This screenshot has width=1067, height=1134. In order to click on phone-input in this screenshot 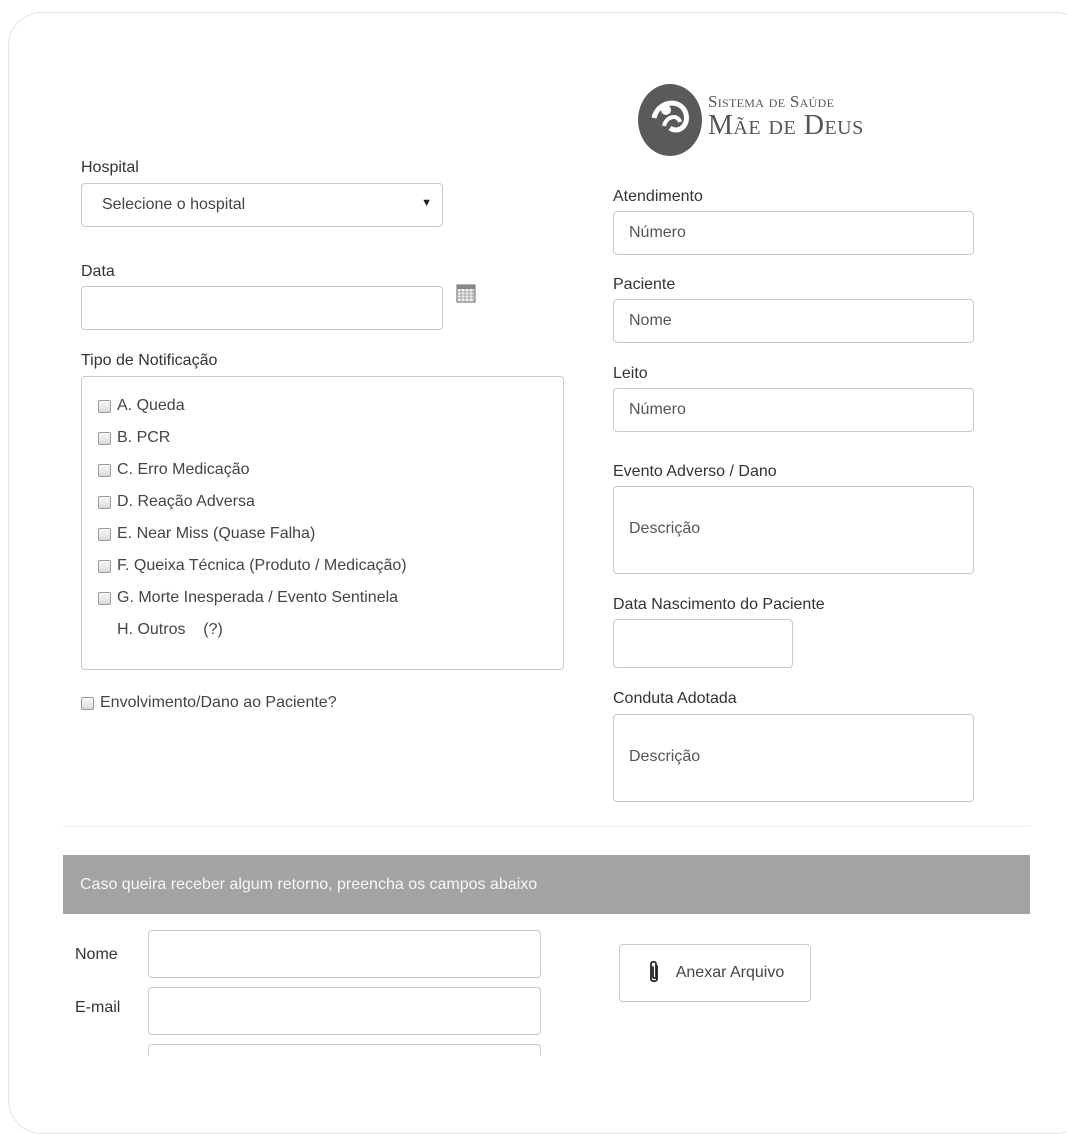, I will do `click(344, 1050)`.